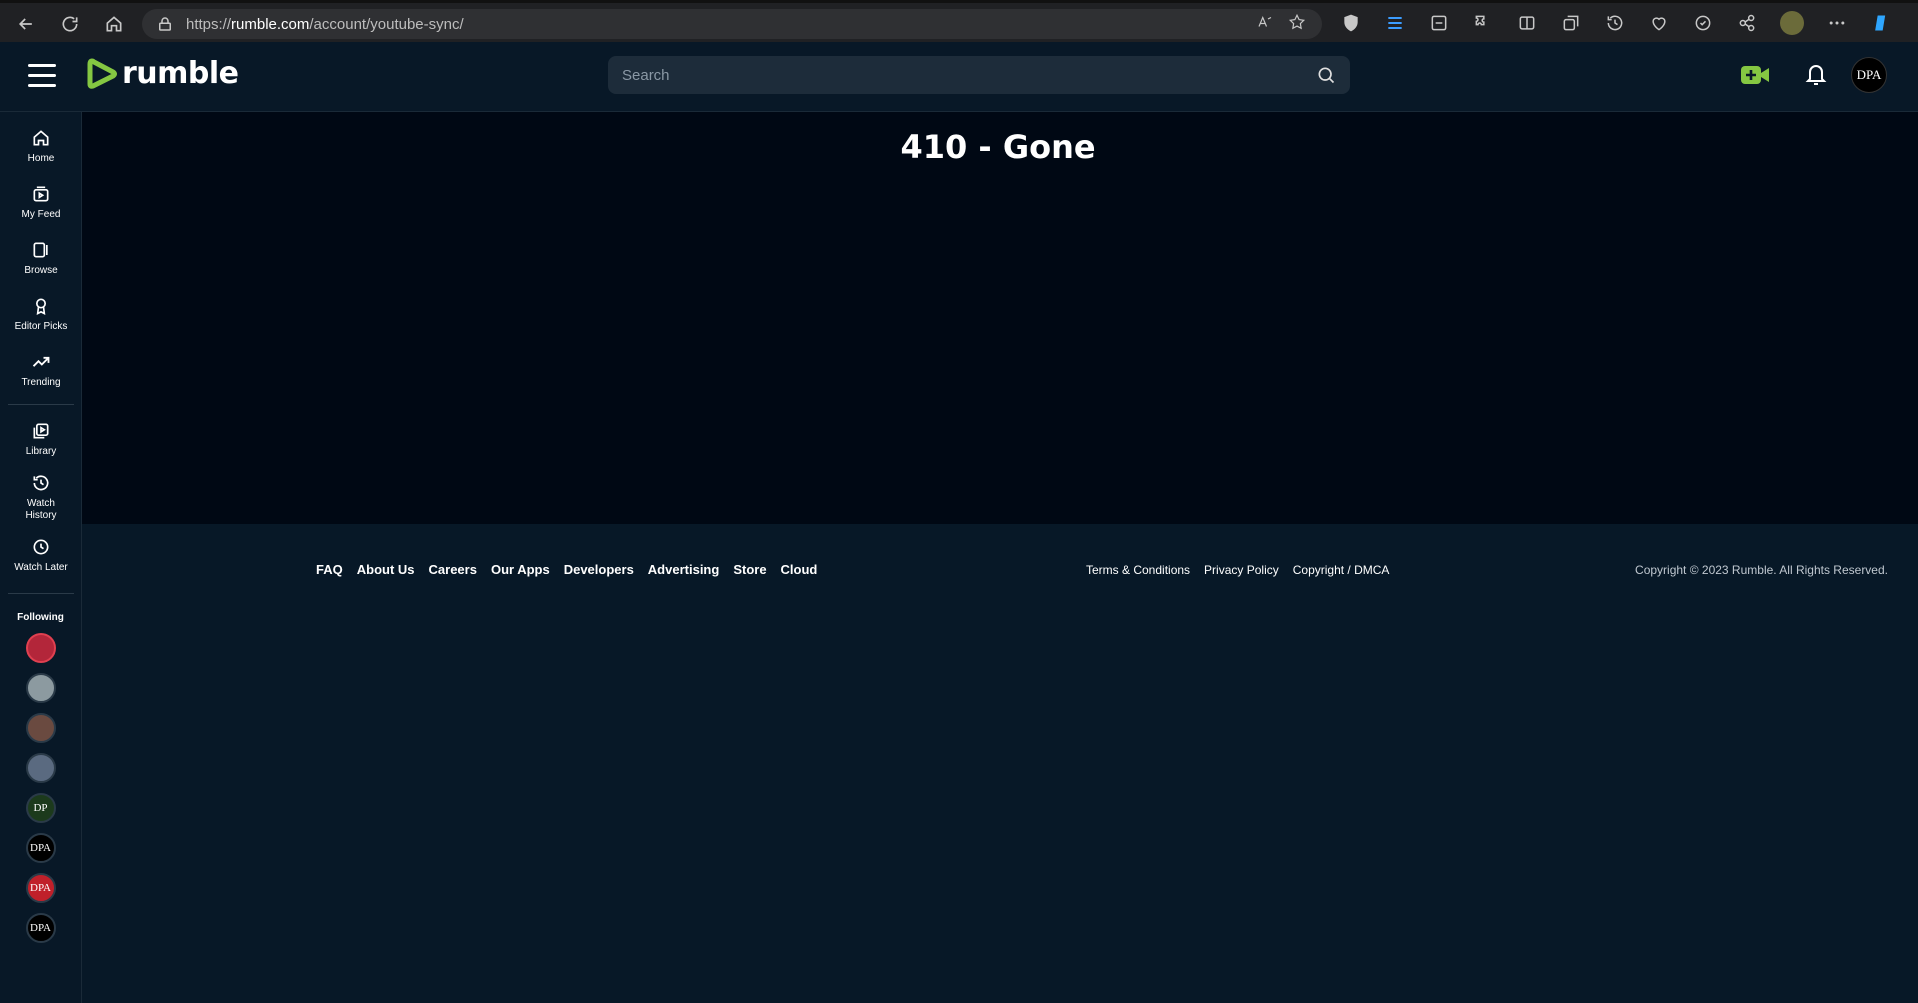 The width and height of the screenshot is (1918, 1003). Describe the element at coordinates (732, 24) in the screenshot. I see `address-bar: https://rumble.com/account/youtube-sync/` at that location.